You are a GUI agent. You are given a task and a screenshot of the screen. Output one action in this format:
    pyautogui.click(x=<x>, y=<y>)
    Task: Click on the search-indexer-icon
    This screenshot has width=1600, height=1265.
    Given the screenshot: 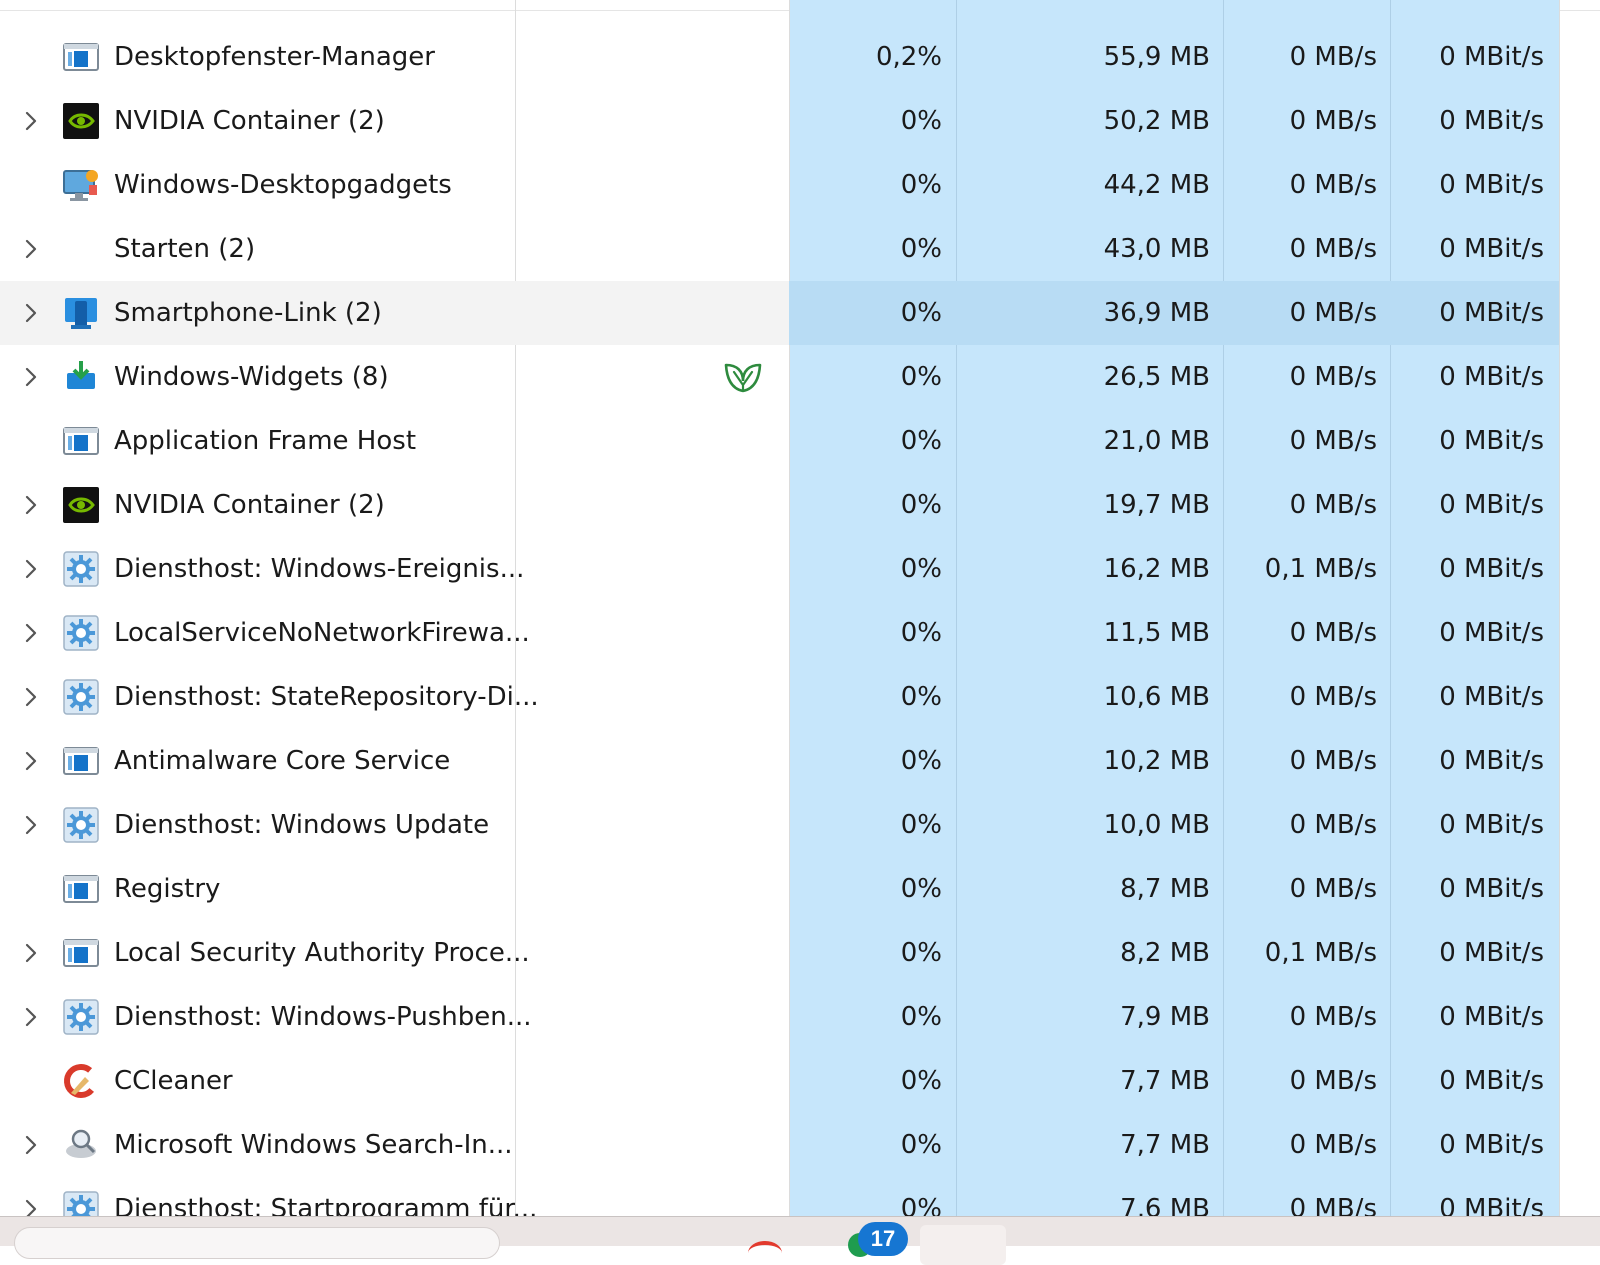 What is the action you would take?
    pyautogui.click(x=81, y=1145)
    